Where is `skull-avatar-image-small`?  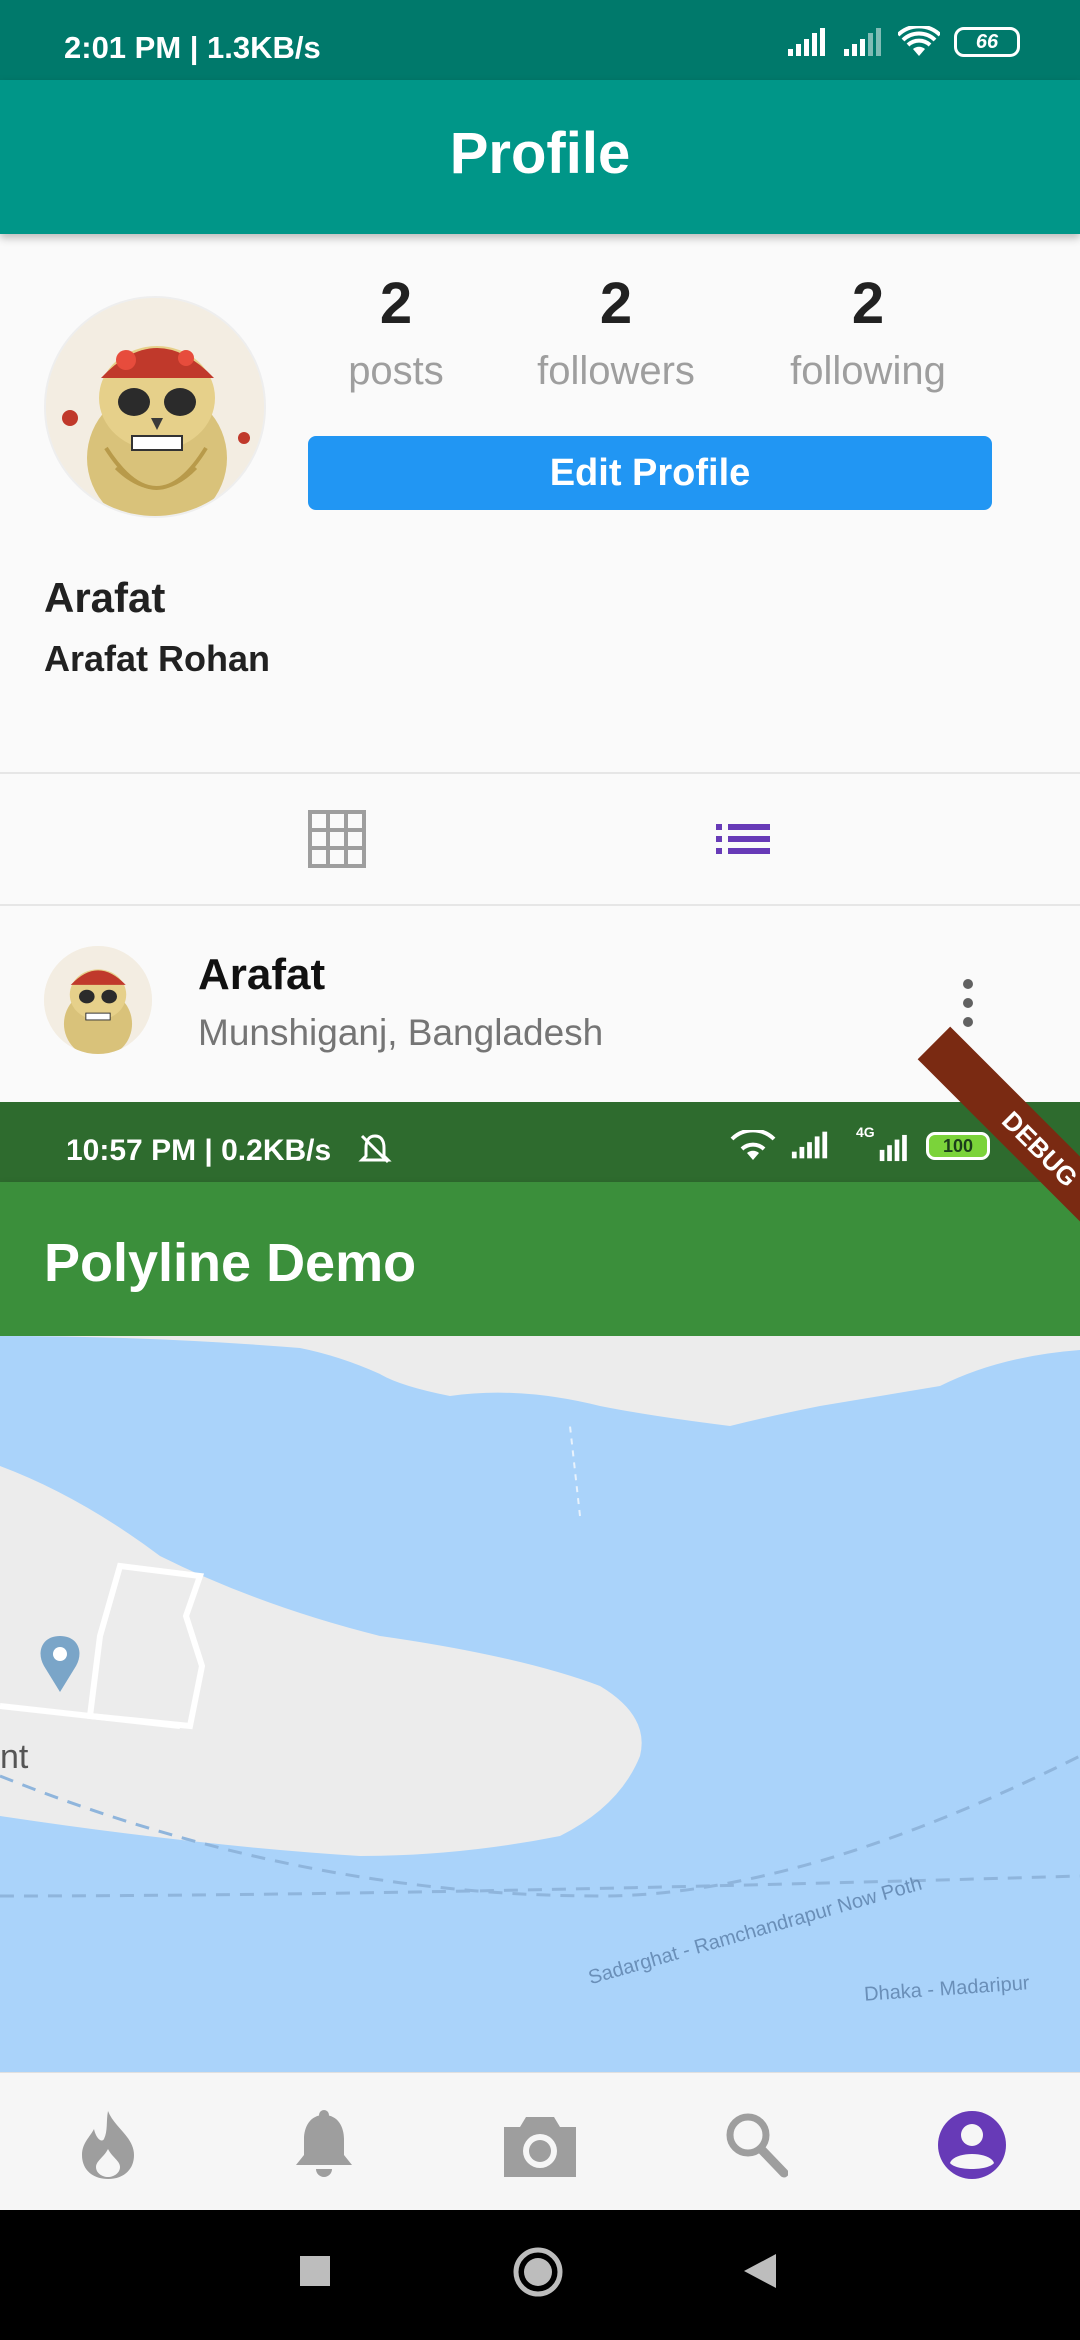 skull-avatar-image-small is located at coordinates (98, 1000).